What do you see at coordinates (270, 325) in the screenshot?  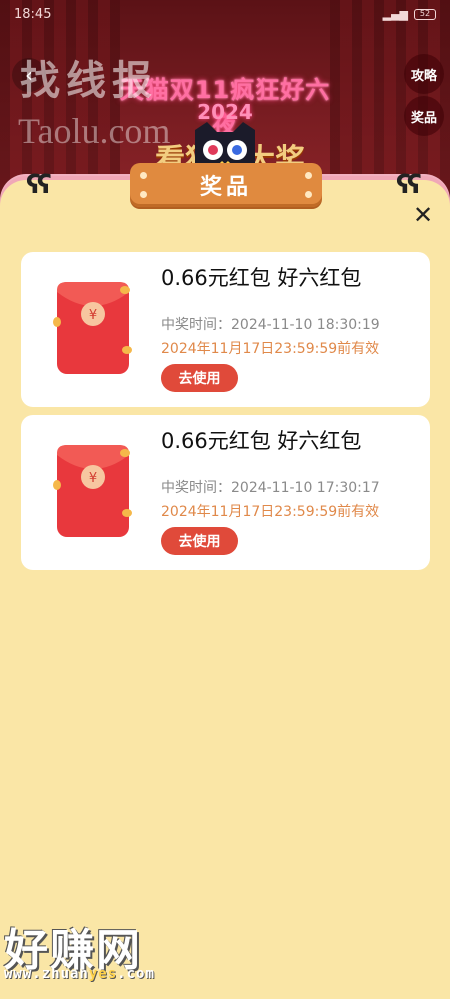 I see `win-time: 中奖时间：2024-11-10 18:30:19` at bounding box center [270, 325].